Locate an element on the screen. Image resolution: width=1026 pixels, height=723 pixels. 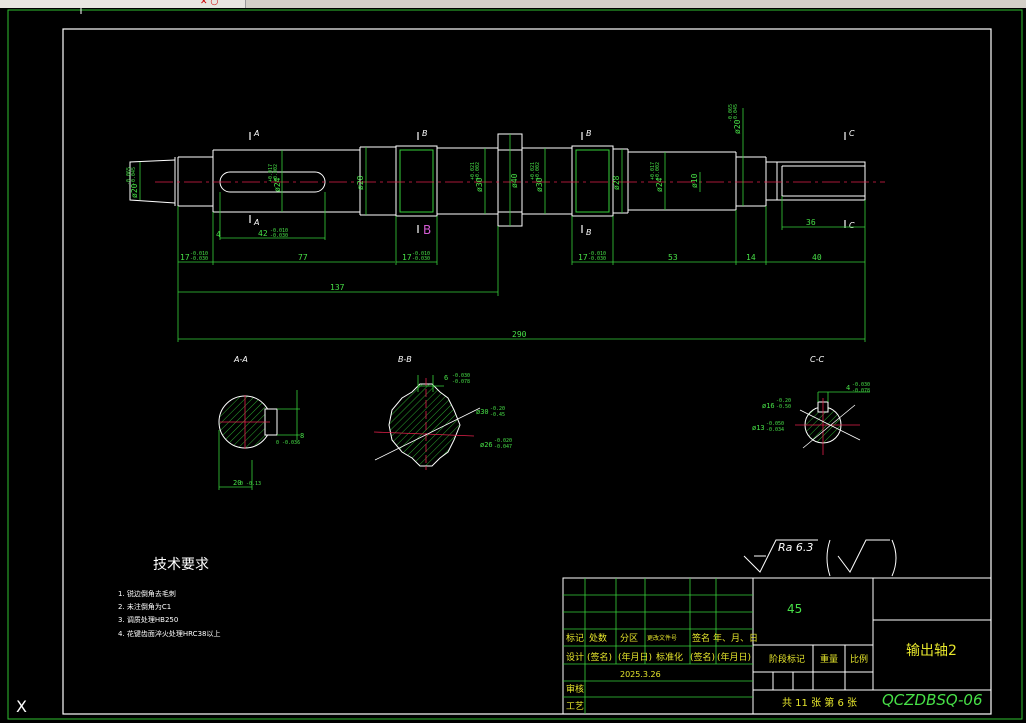
tb-sheets: 共 11 张 第 6 张 is located at coordinates (819, 702).